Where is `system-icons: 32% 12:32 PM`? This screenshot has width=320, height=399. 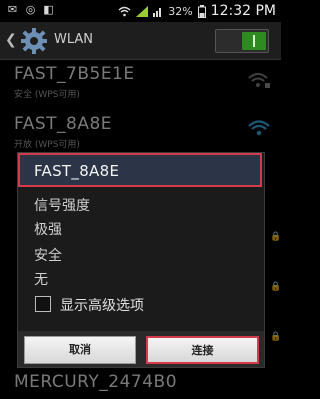
system-icons: 32% 12:32 PM is located at coordinates (197, 11).